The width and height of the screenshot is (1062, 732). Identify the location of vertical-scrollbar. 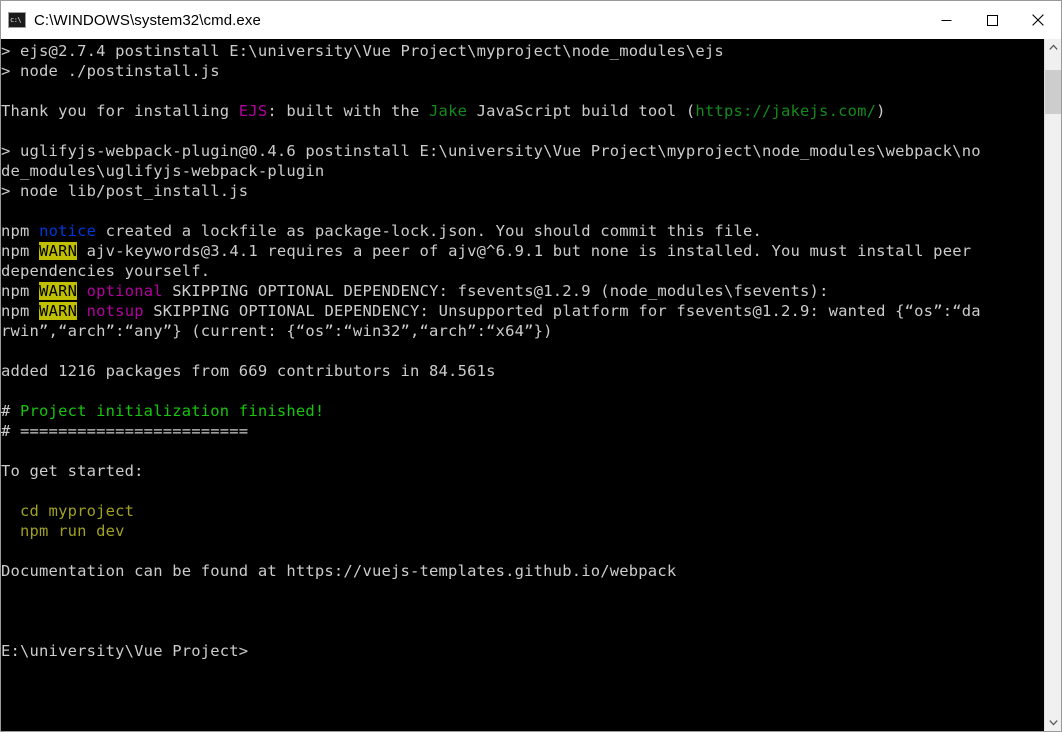
(1052, 385).